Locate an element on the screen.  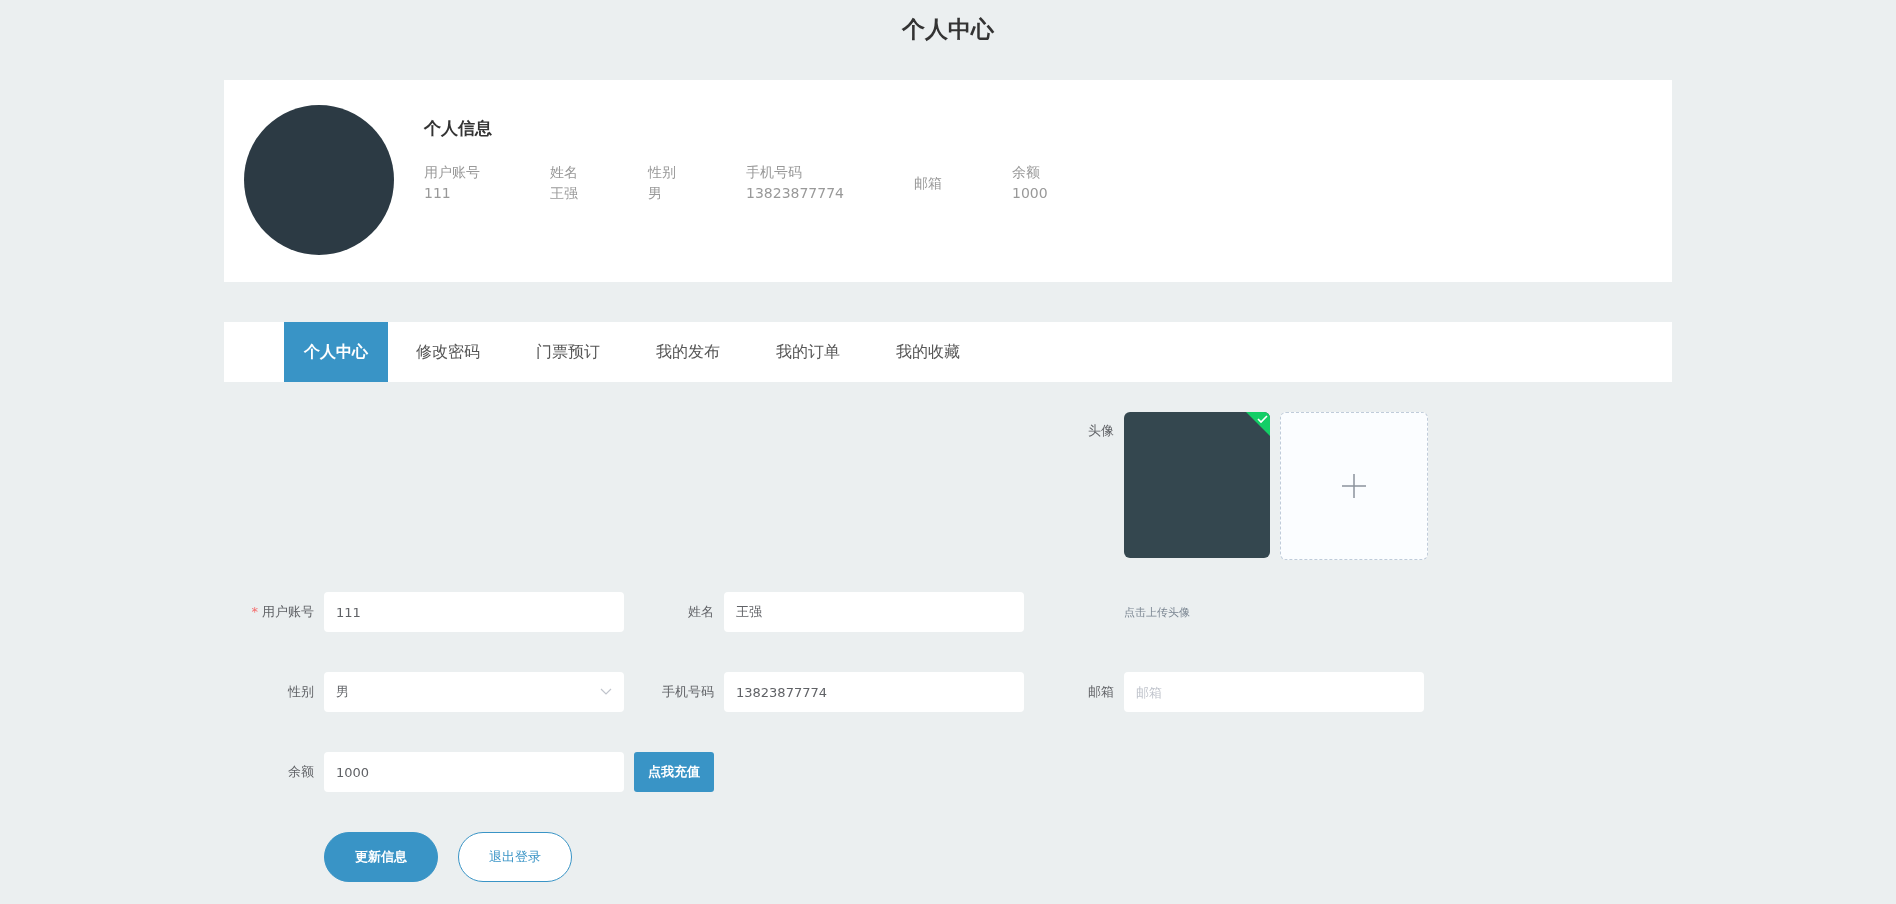
input-field: 13823877774 is located at coordinates (874, 692).